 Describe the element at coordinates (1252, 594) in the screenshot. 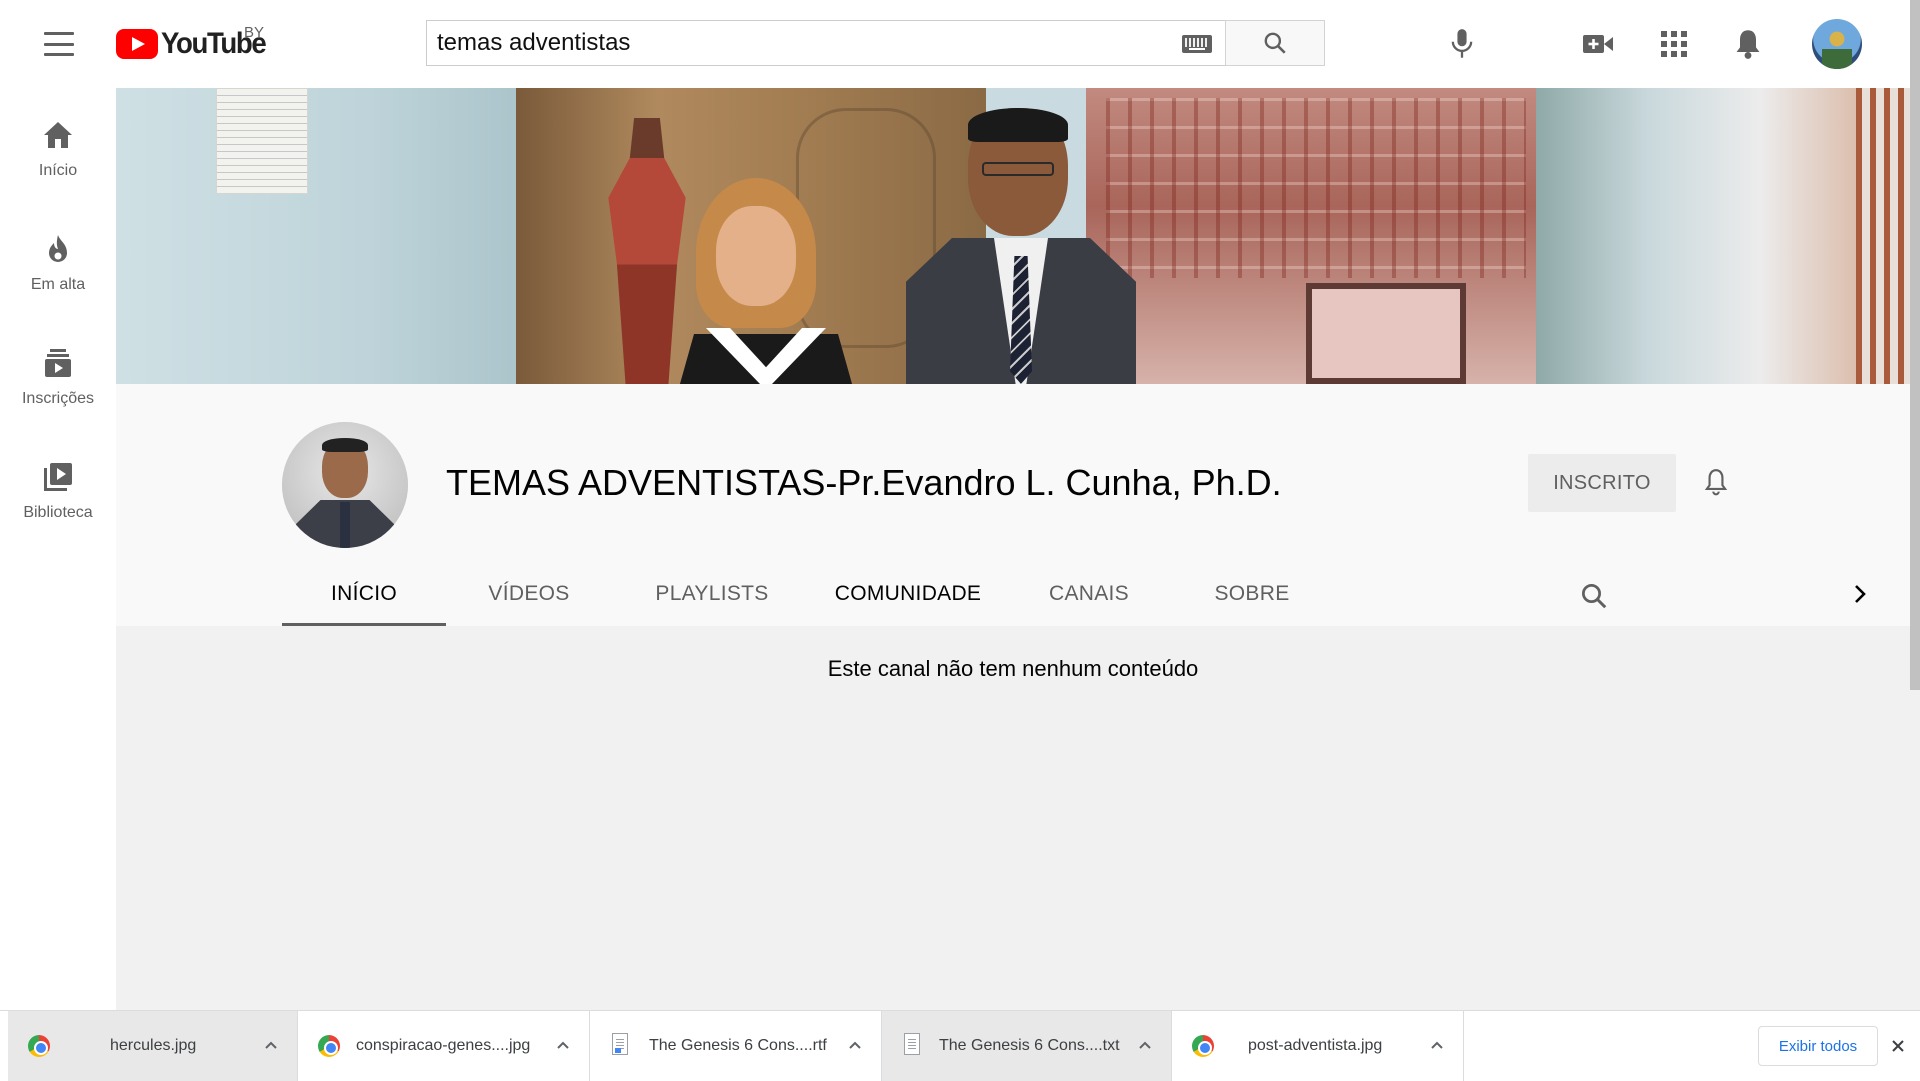

I see `tab-sobre: SOBRE` at that location.